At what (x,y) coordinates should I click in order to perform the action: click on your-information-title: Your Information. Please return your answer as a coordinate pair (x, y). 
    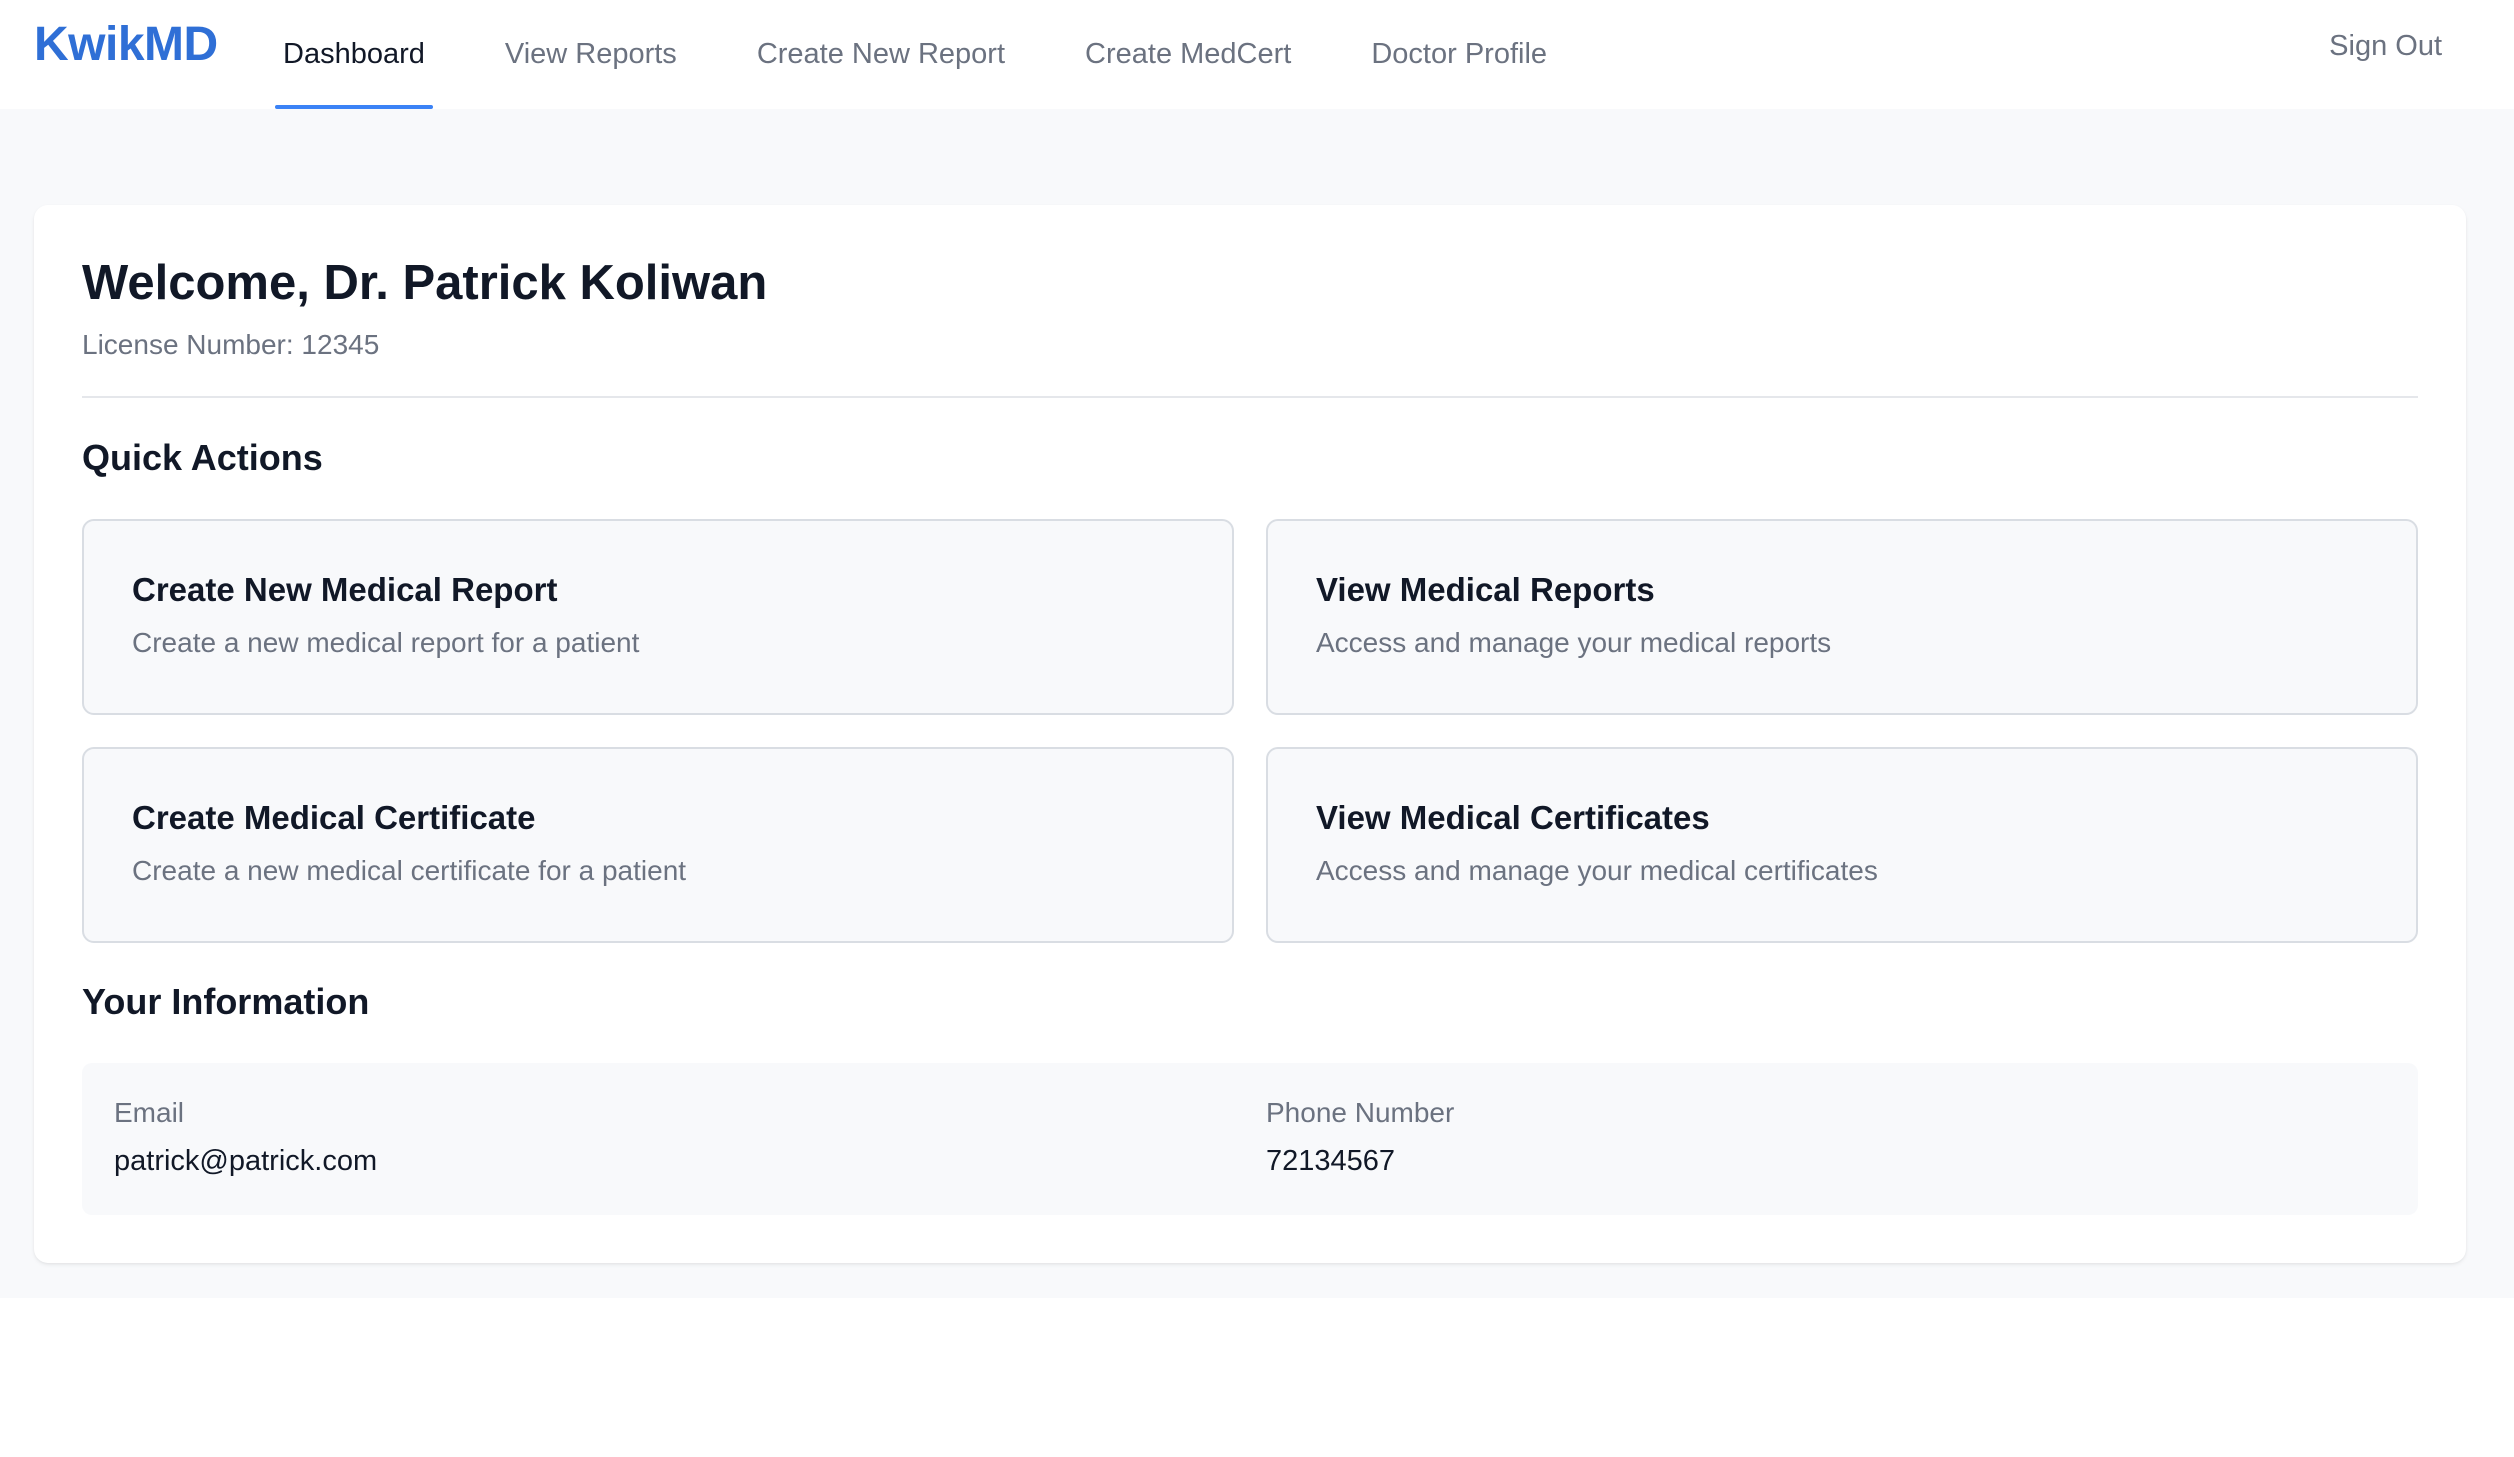
    Looking at the image, I should click on (226, 1001).